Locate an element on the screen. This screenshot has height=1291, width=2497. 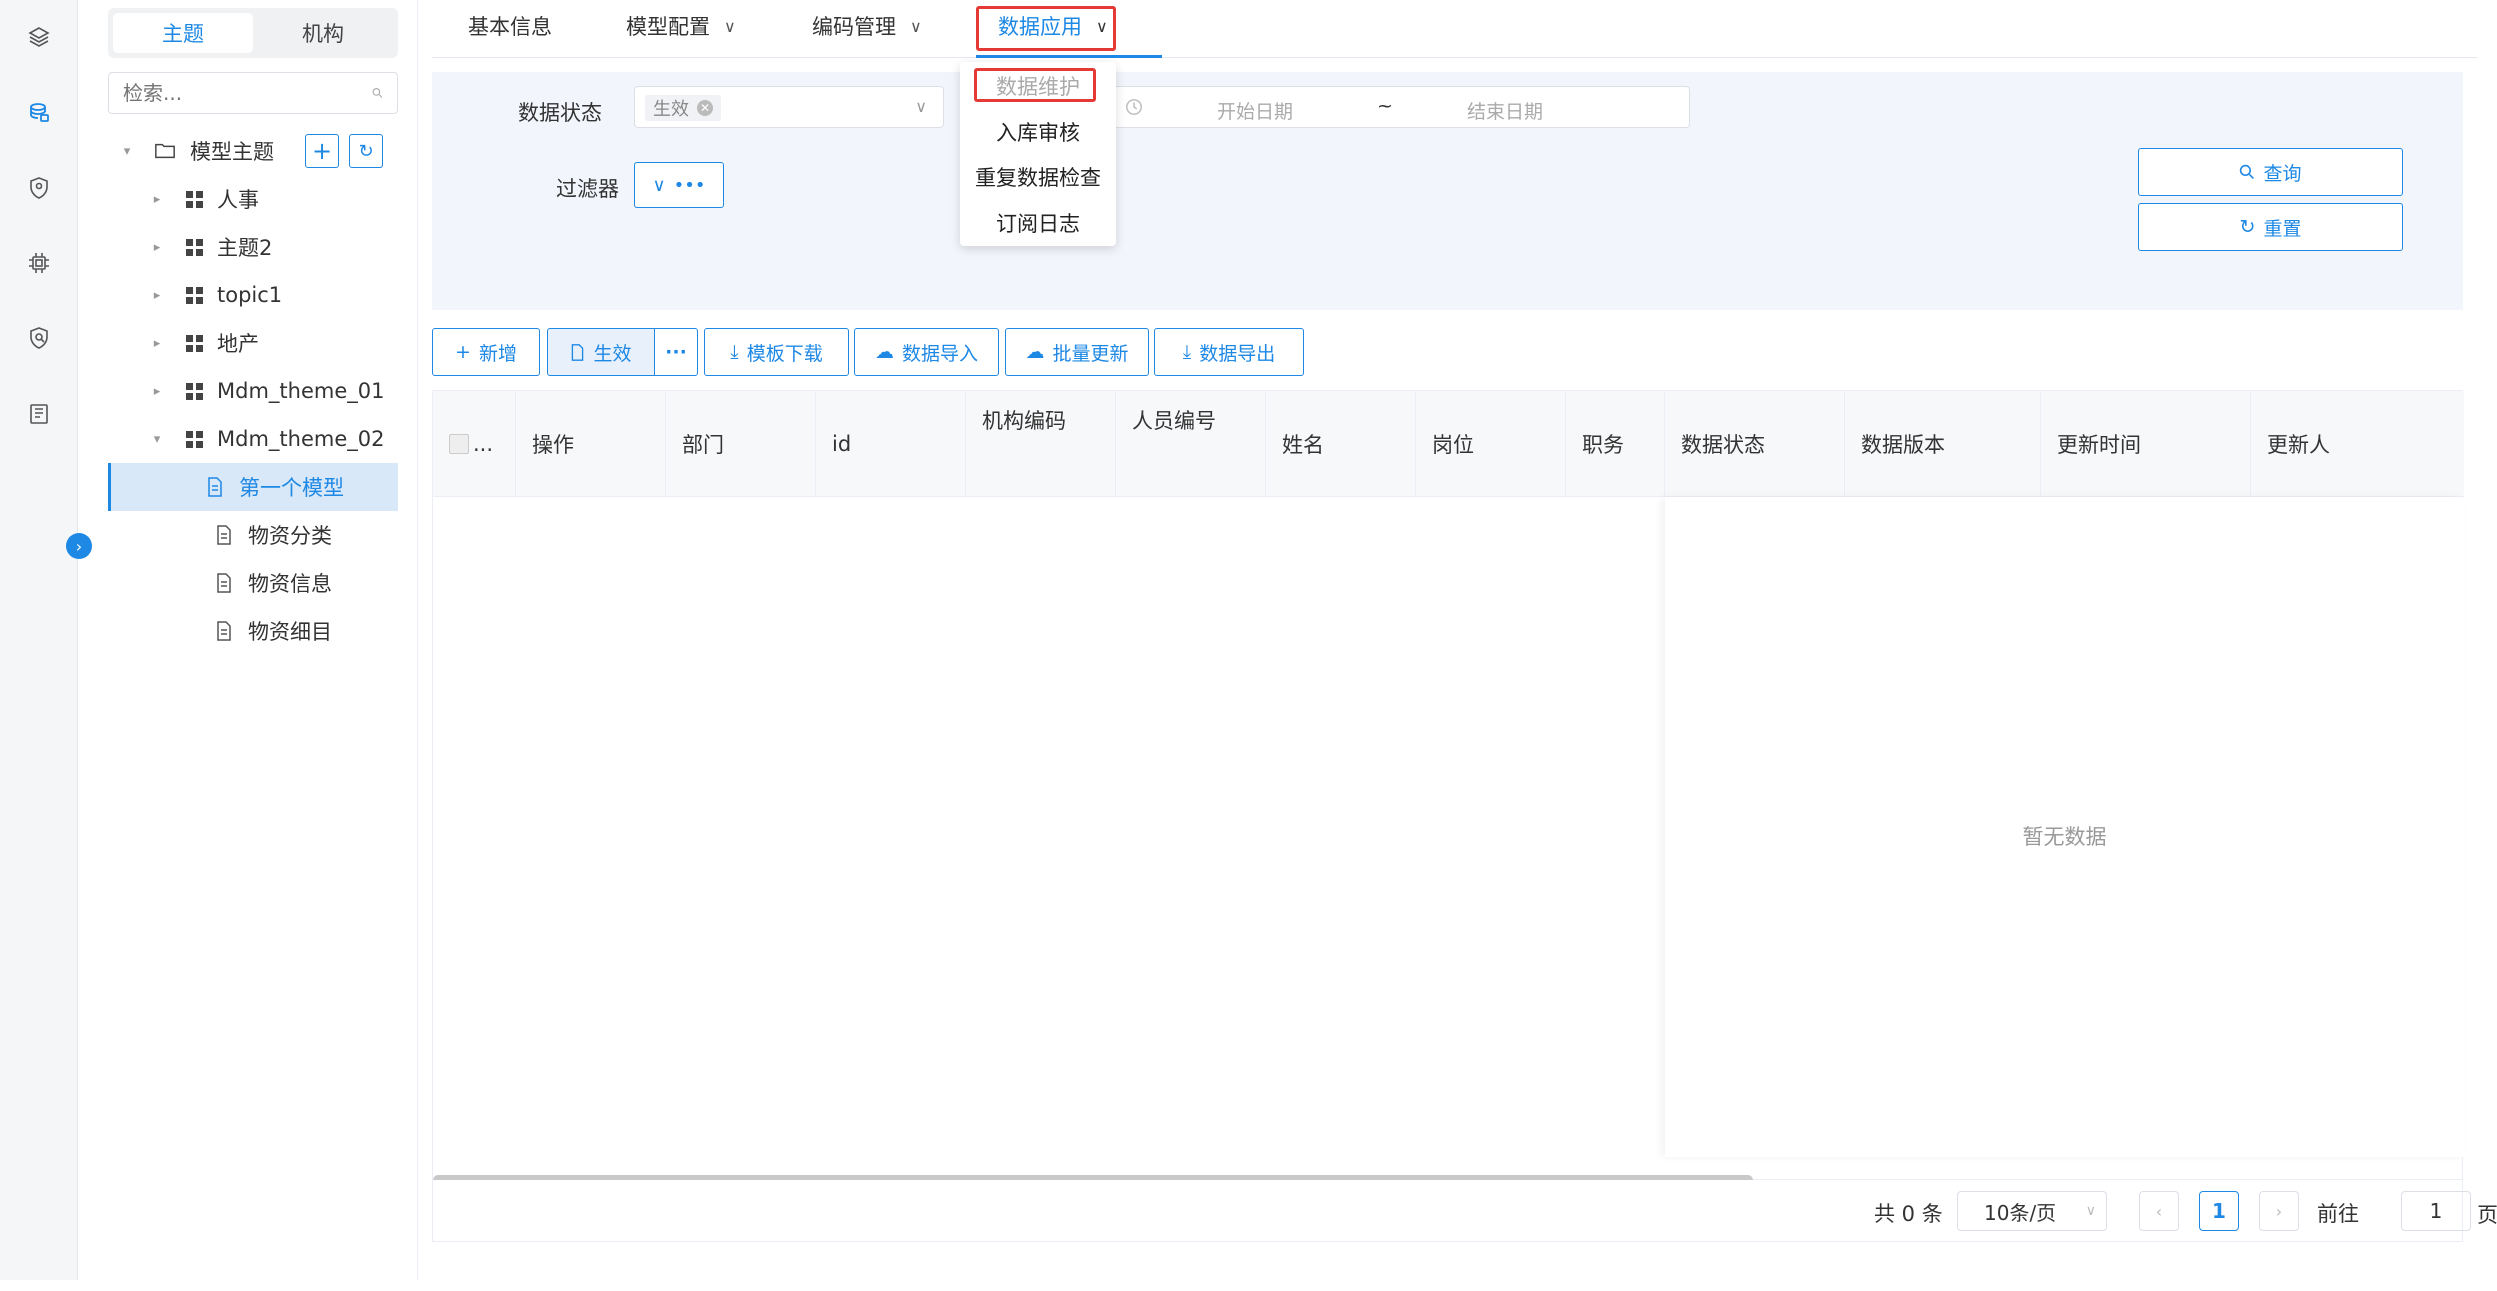
plus-icon: + is located at coordinates (463, 352).